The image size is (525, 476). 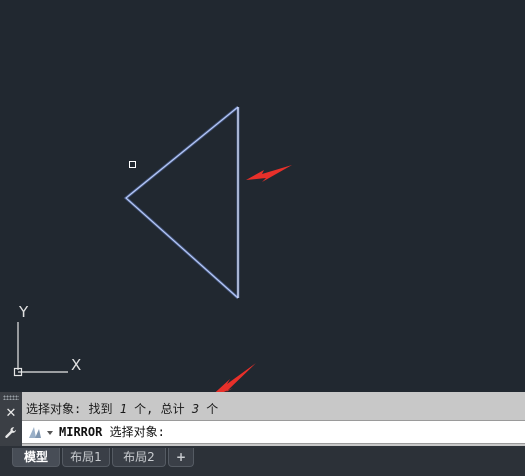 I want to click on command-prompt: 选择对象:, so click(x=133, y=432).